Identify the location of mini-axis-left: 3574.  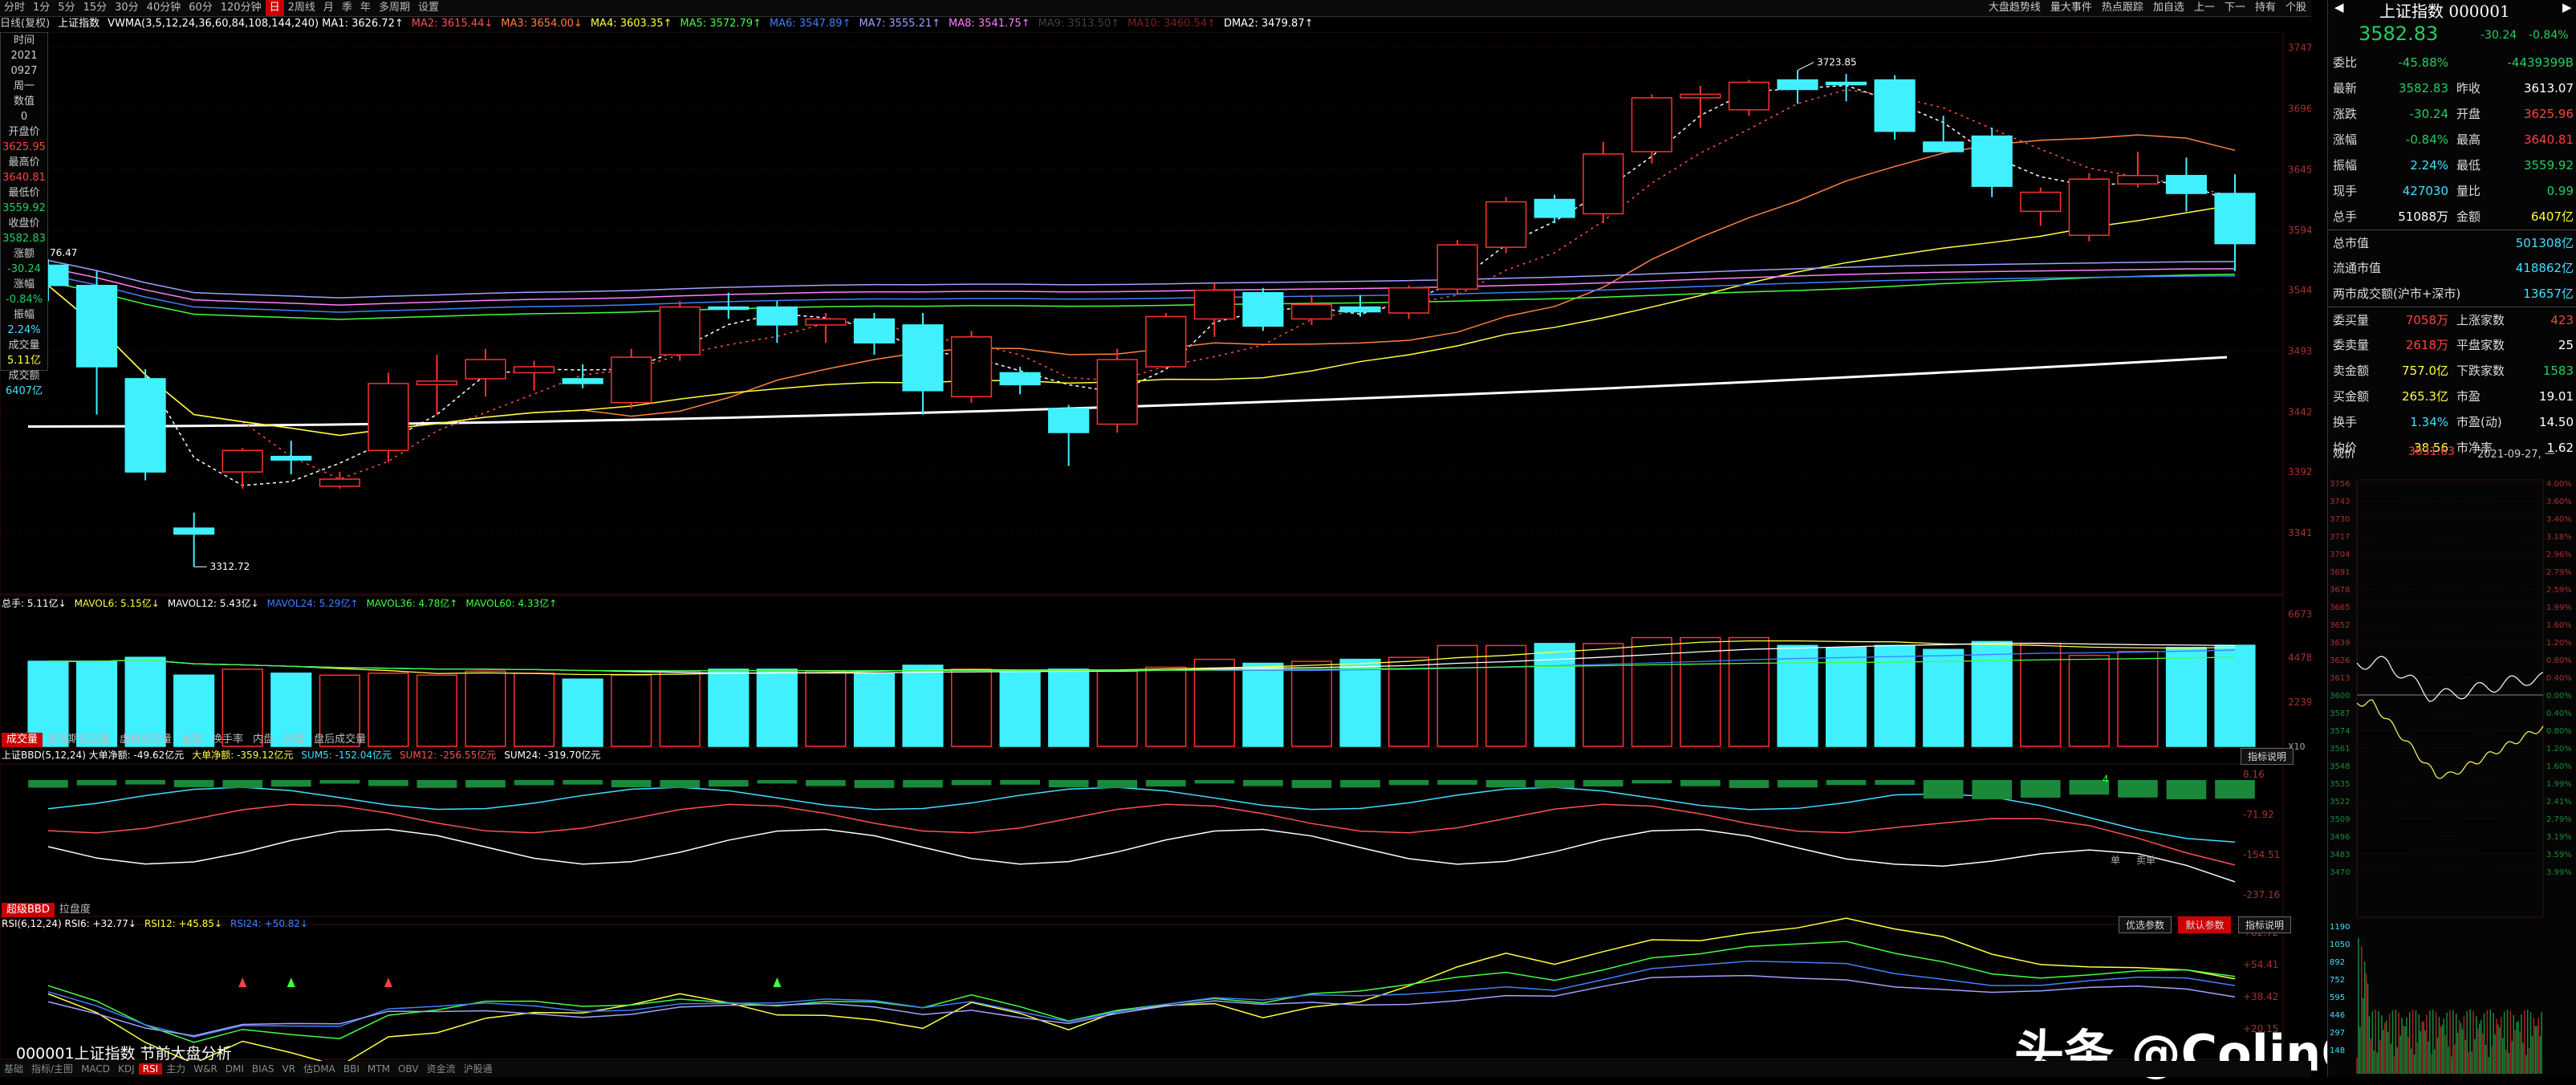
(2340, 731).